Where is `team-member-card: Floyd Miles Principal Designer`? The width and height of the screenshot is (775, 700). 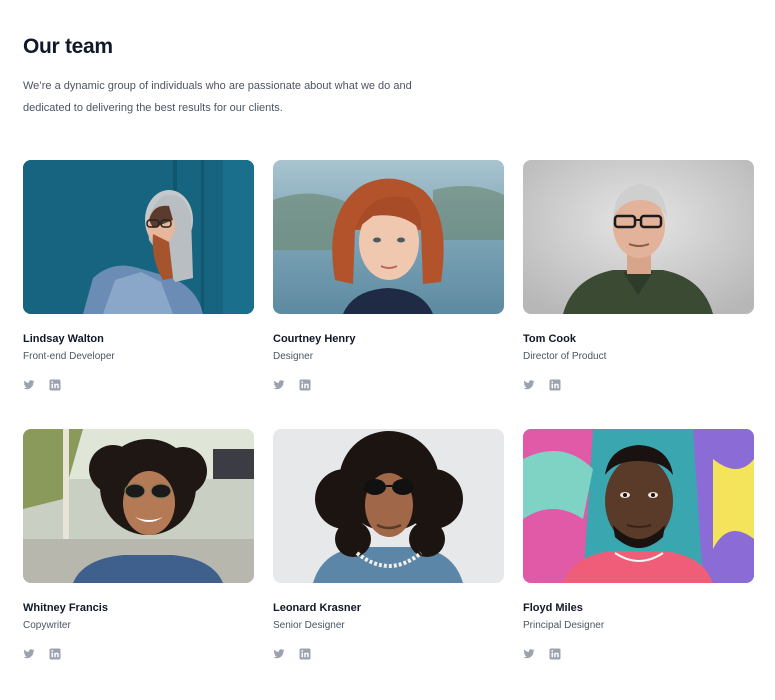 team-member-card: Floyd Miles Principal Designer is located at coordinates (638, 563).